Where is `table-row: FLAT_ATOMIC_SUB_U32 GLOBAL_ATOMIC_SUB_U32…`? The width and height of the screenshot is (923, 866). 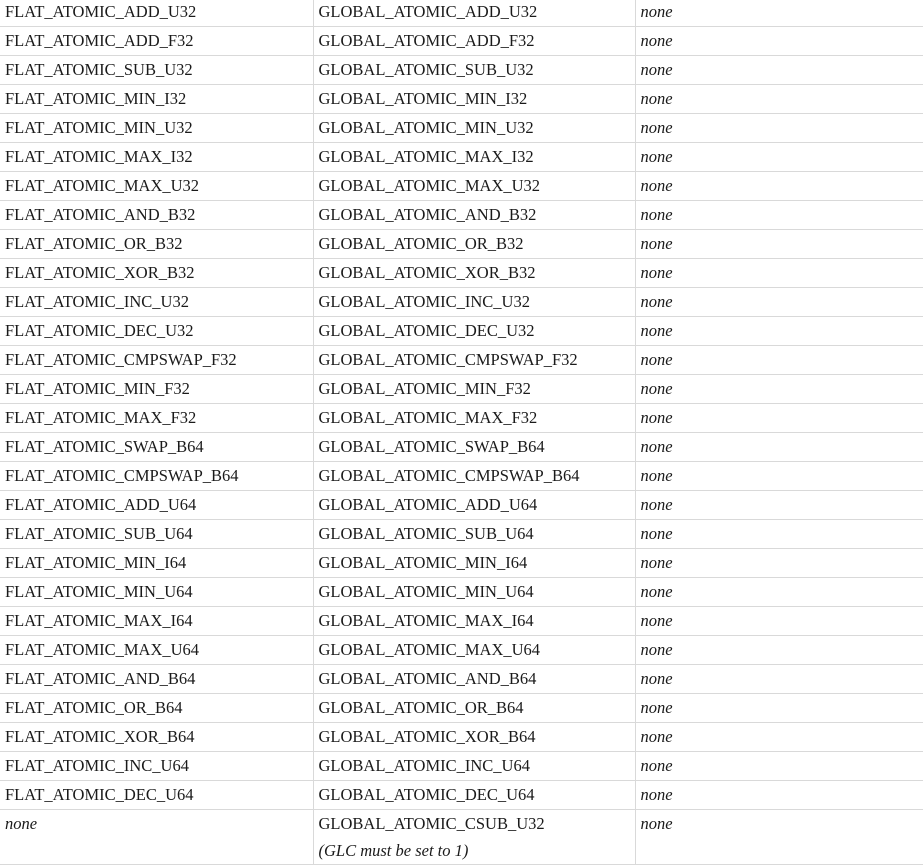 table-row: FLAT_ATOMIC_SUB_U32 GLOBAL_ATOMIC_SUB_U32… is located at coordinates (461, 70).